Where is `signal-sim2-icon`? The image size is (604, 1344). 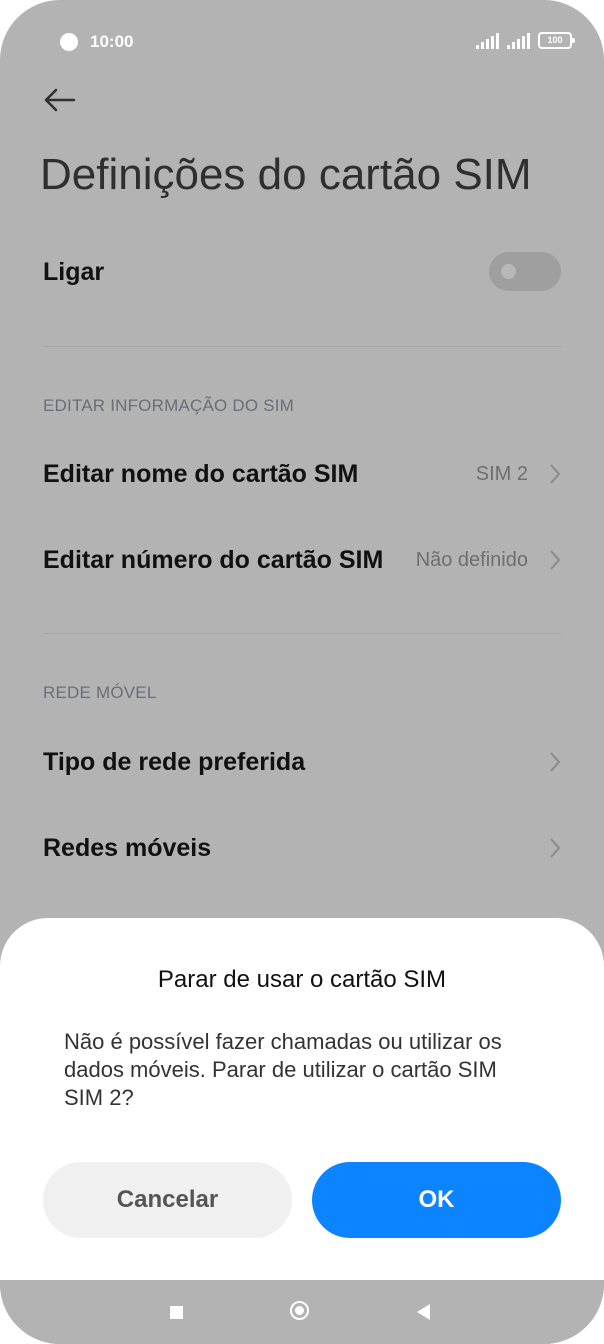
signal-sim2-icon is located at coordinates (518, 40).